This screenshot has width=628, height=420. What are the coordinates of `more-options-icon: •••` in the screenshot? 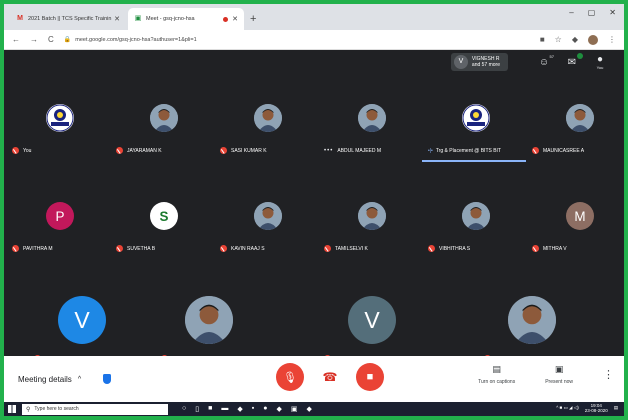 It's located at (328, 151).